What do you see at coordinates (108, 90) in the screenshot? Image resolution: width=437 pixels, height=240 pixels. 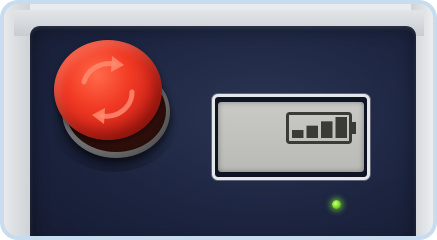 I see `rotate-arrows-icon` at bounding box center [108, 90].